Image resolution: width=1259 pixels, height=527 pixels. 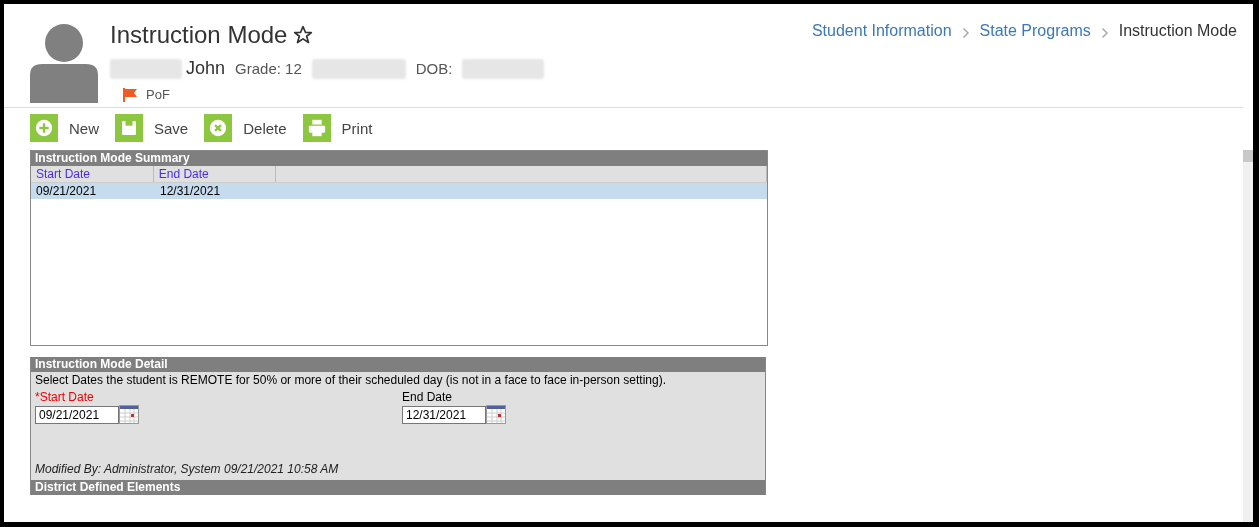 I want to click on breadcrumb-link: Student Information, so click(x=881, y=31).